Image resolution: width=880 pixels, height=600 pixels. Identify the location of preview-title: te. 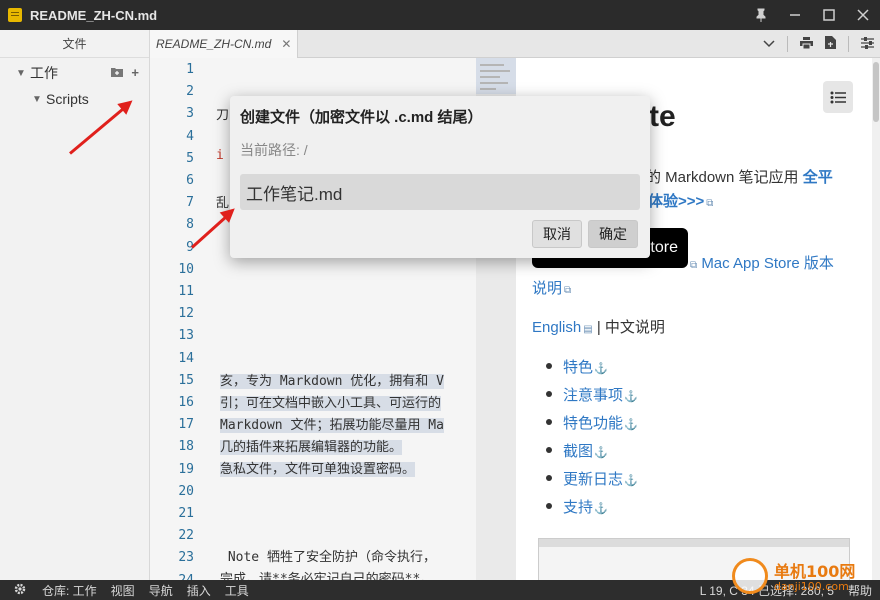
(662, 116).